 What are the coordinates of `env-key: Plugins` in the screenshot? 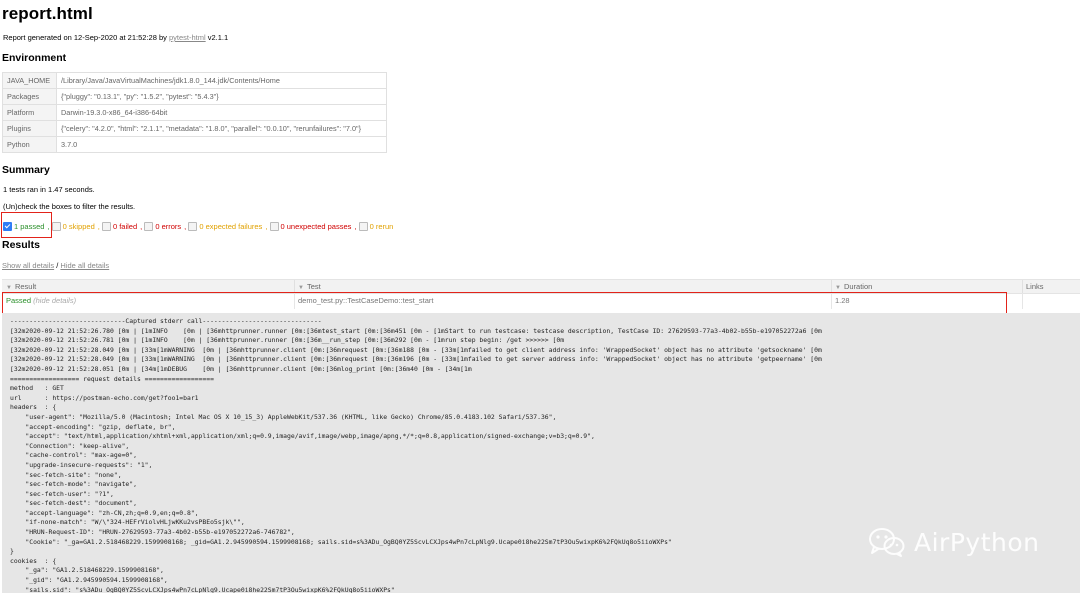 It's located at (29, 128).